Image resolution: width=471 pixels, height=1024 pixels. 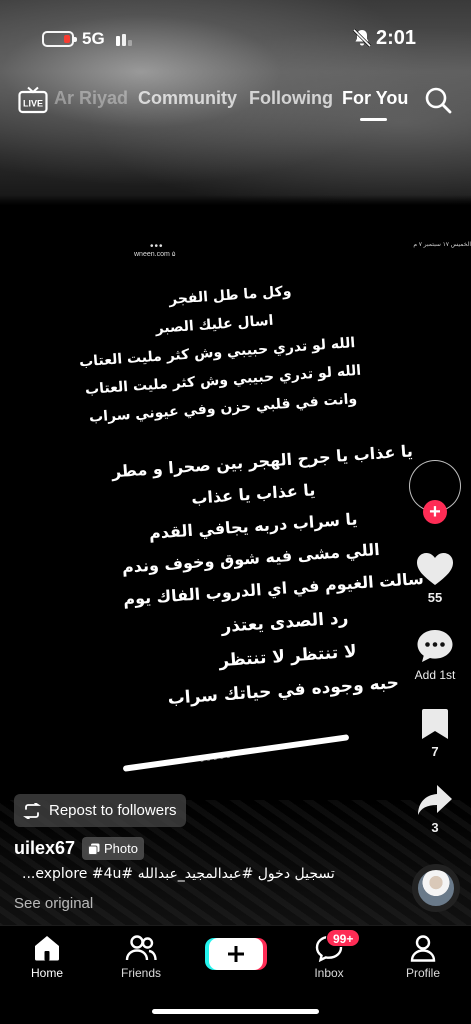 What do you see at coordinates (53, 903) in the screenshot?
I see `see-original-link: See original` at bounding box center [53, 903].